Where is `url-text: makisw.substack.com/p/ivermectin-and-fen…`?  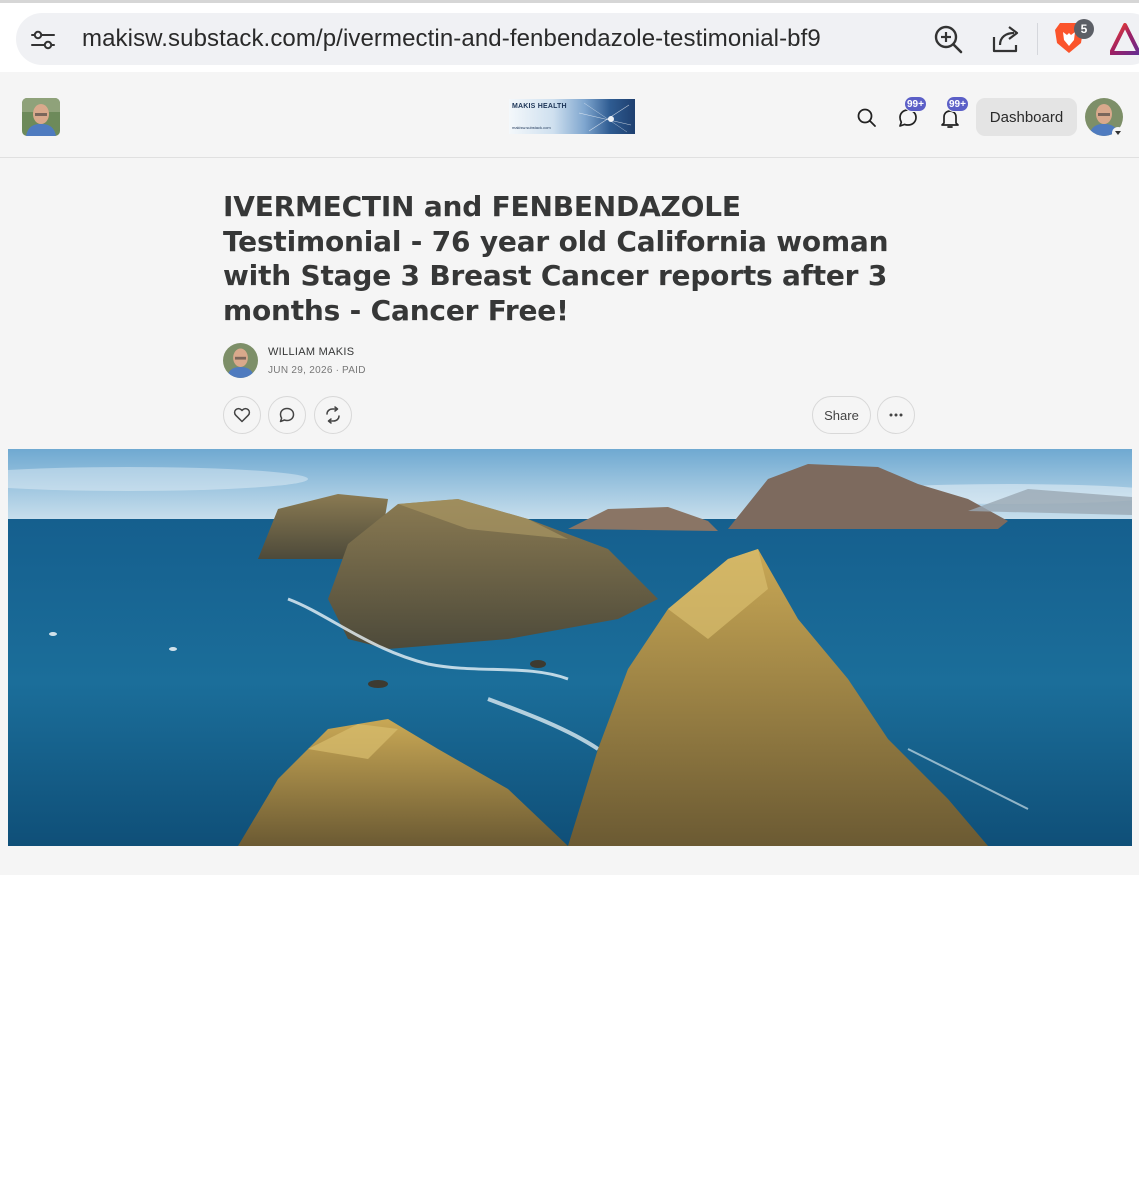
url-text: makisw.substack.com/p/ivermectin-and-fen… is located at coordinates (451, 39).